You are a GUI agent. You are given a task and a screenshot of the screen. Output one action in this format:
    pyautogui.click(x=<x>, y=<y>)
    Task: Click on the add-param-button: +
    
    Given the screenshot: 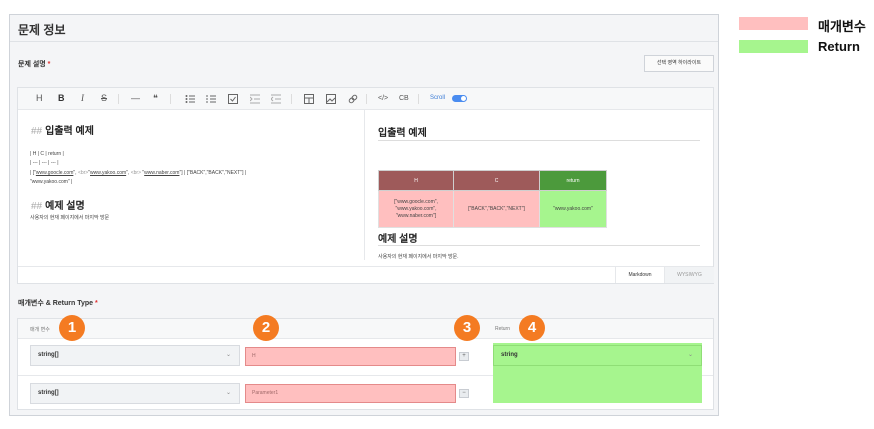 What is the action you would take?
    pyautogui.click(x=464, y=356)
    